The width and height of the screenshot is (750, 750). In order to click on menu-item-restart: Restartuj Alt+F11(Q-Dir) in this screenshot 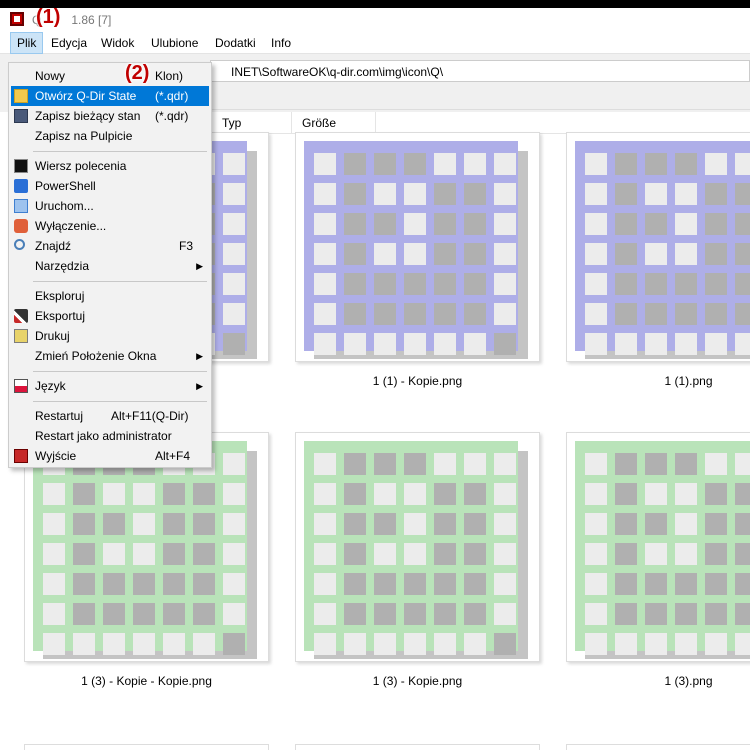, I will do `click(110, 416)`.